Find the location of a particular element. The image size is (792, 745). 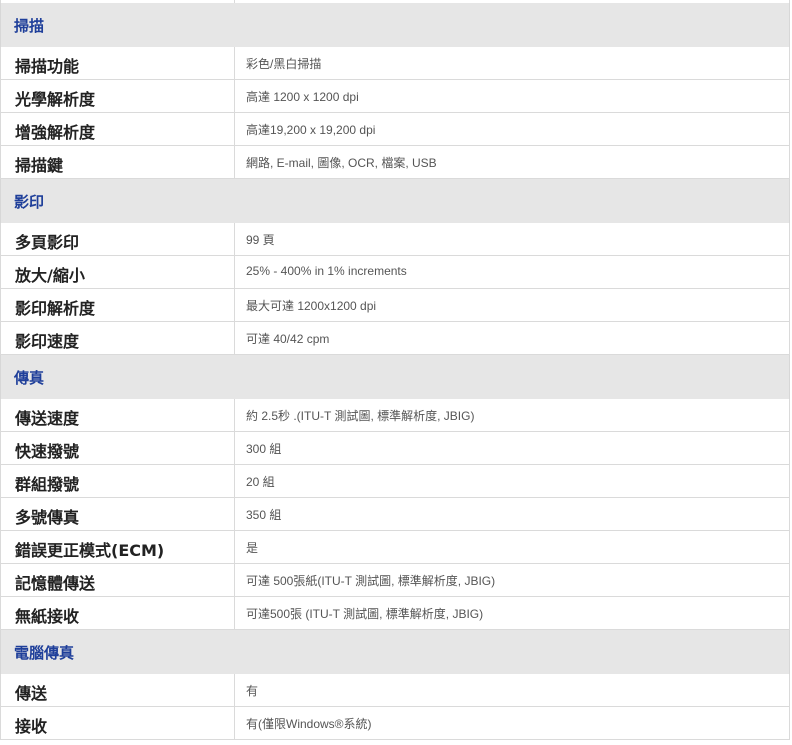

table-row: 記憶體傳送 可達 500張紙(ITU-T 測試圖, 標準解析度, JBIG) is located at coordinates (395, 580).